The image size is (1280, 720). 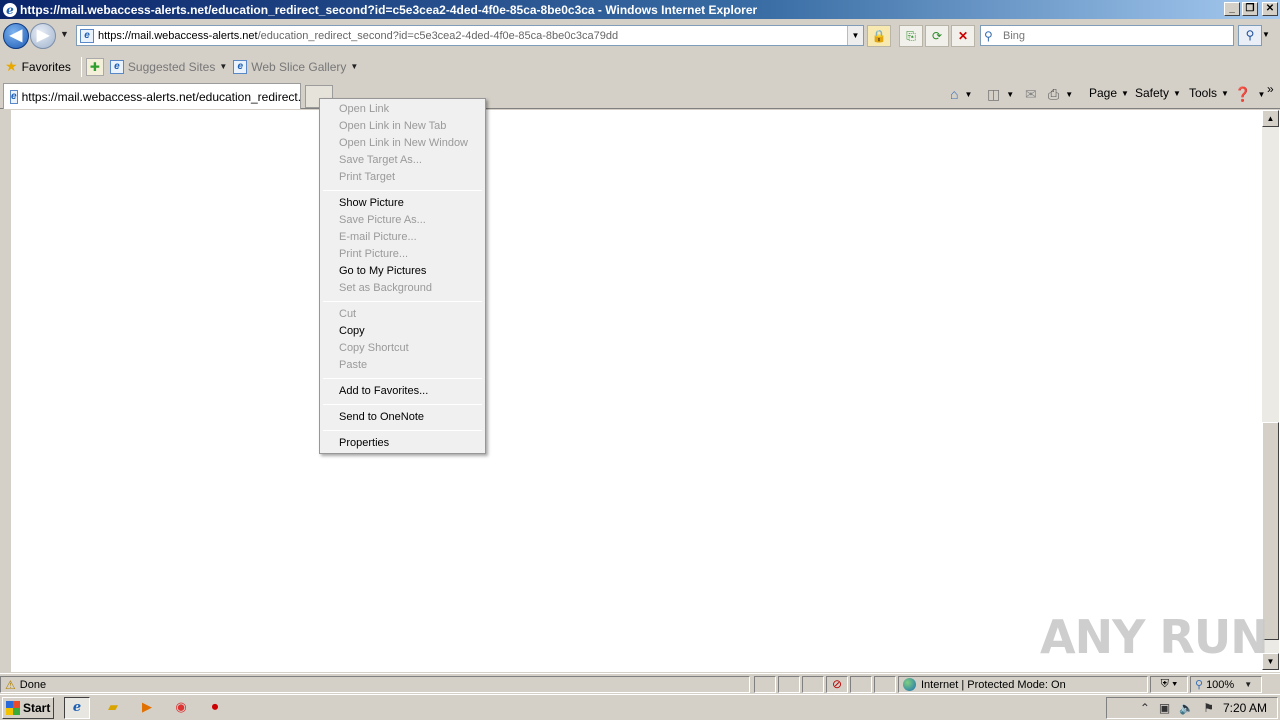 What do you see at coordinates (402, 271) in the screenshot?
I see `menu-item-go-to-my-pictures: Go to My Pictures` at bounding box center [402, 271].